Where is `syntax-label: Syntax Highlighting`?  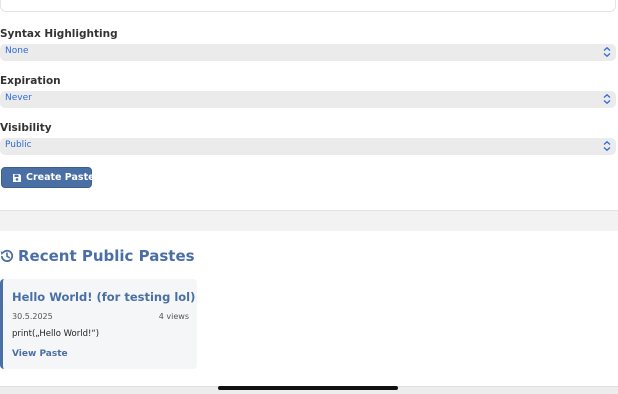
syntax-label: Syntax Highlighting is located at coordinates (59, 34).